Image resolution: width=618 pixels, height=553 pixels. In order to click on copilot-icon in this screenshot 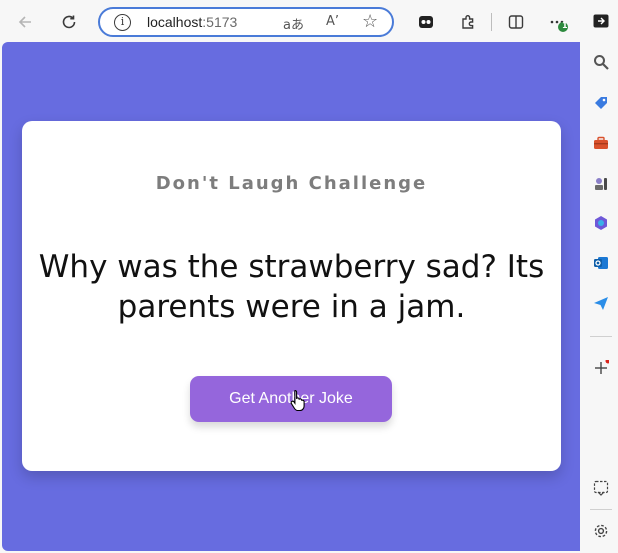, I will do `click(601, 223)`.